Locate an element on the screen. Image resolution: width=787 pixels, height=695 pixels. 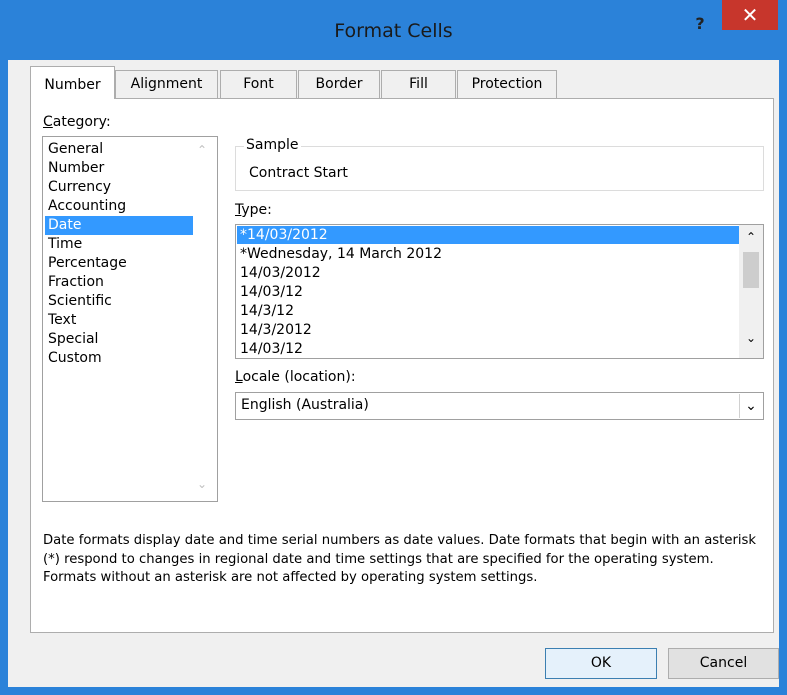
category-item-scientific: Scientific is located at coordinates (119, 301).